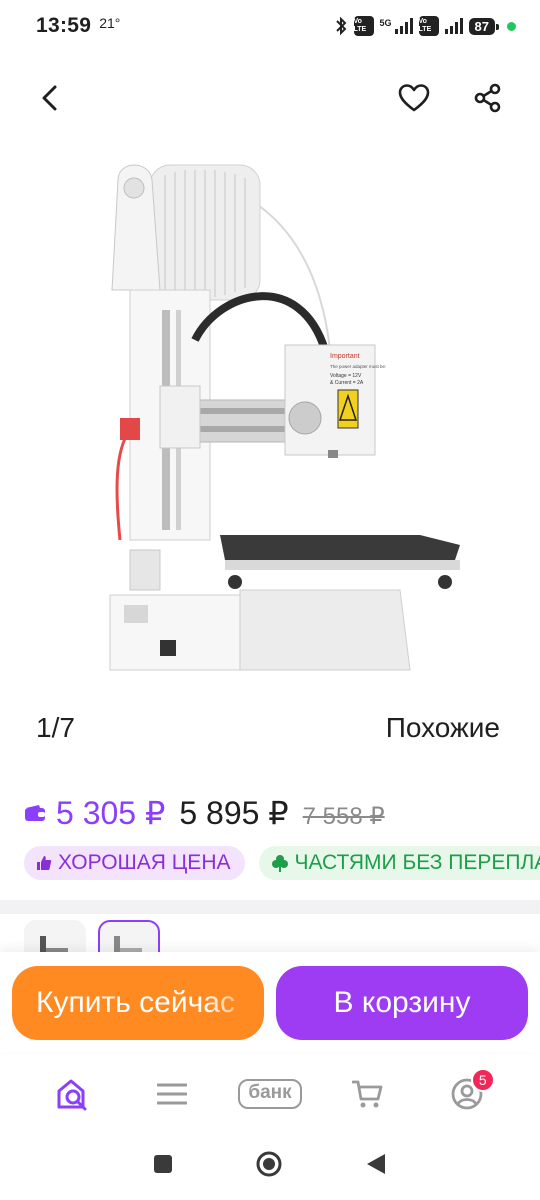 The height and width of the screenshot is (1200, 540). Describe the element at coordinates (340, 26) in the screenshot. I see `bluetooth-icon` at that location.